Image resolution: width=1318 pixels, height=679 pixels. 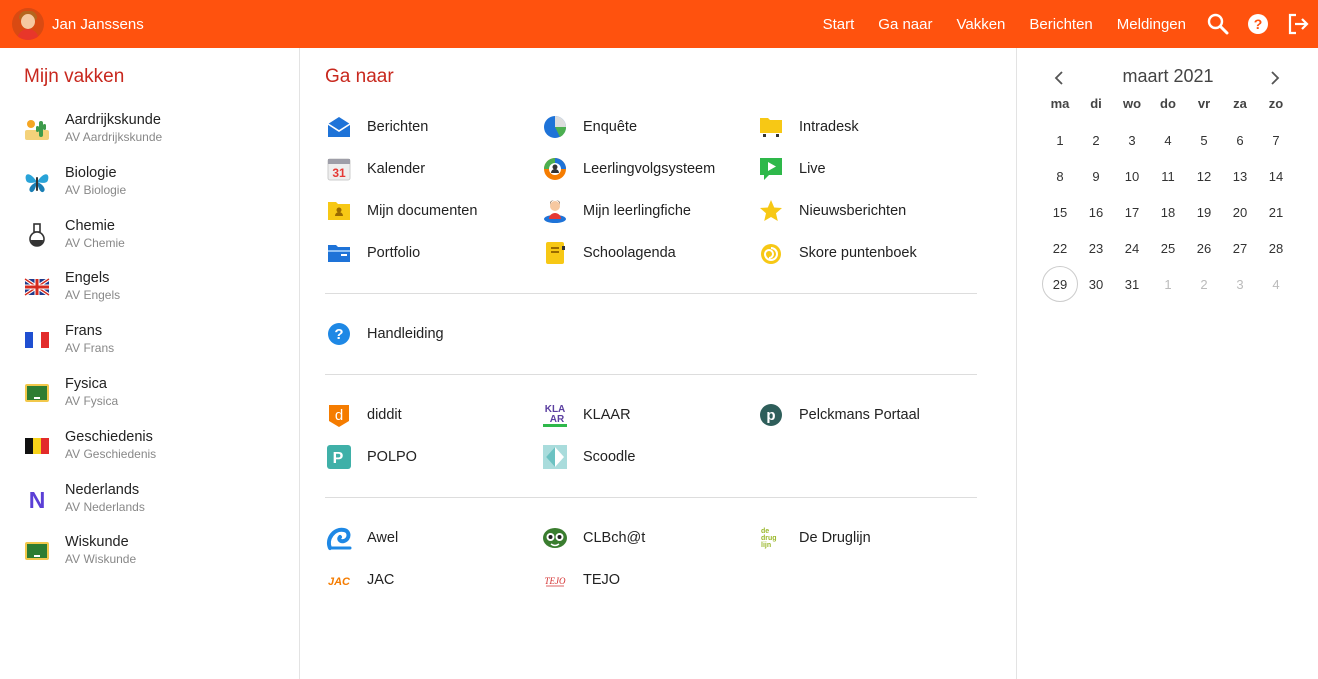 What do you see at coordinates (1060, 284) in the screenshot?
I see `calendar-day-today: 29` at bounding box center [1060, 284].